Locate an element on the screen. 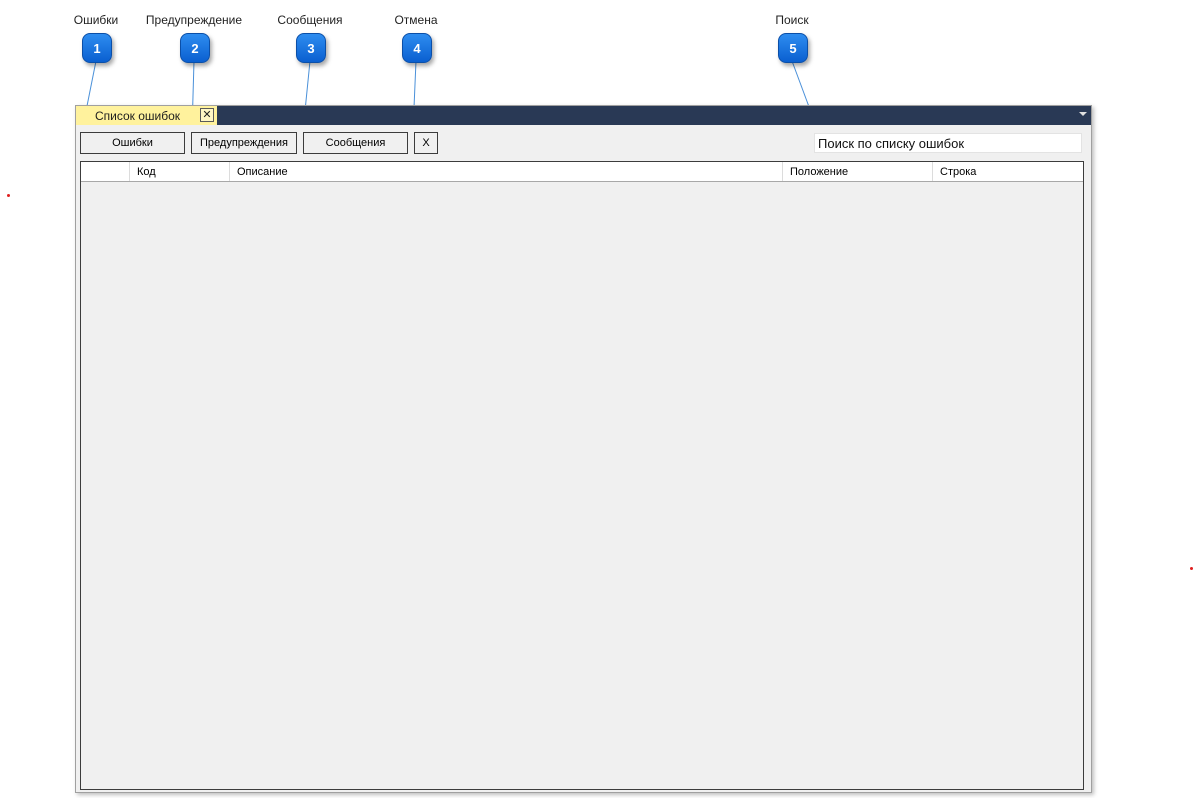 The width and height of the screenshot is (1203, 798). callout-label-search: Поиск is located at coordinates (792, 20).